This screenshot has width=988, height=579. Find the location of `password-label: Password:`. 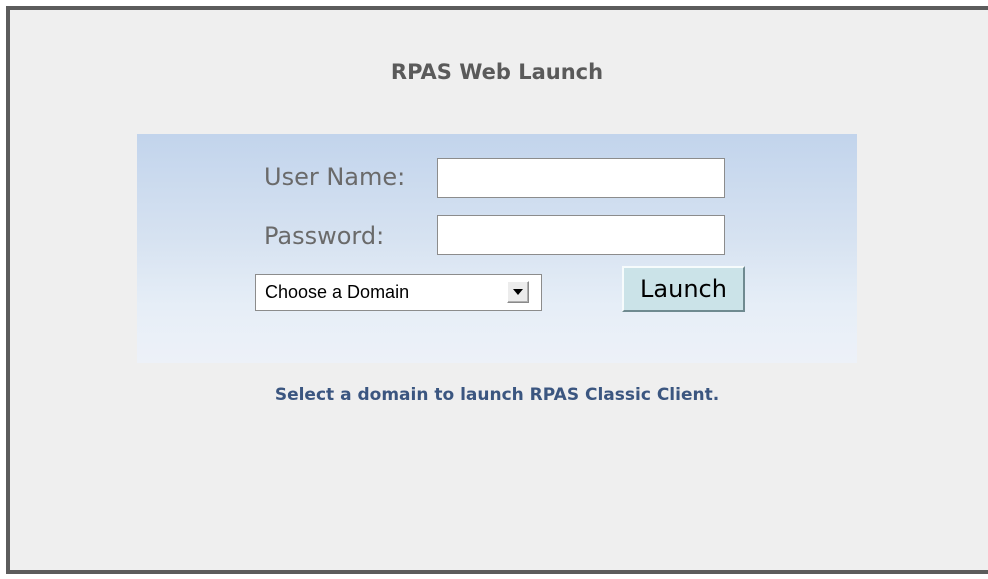

password-label: Password: is located at coordinates (324, 236).